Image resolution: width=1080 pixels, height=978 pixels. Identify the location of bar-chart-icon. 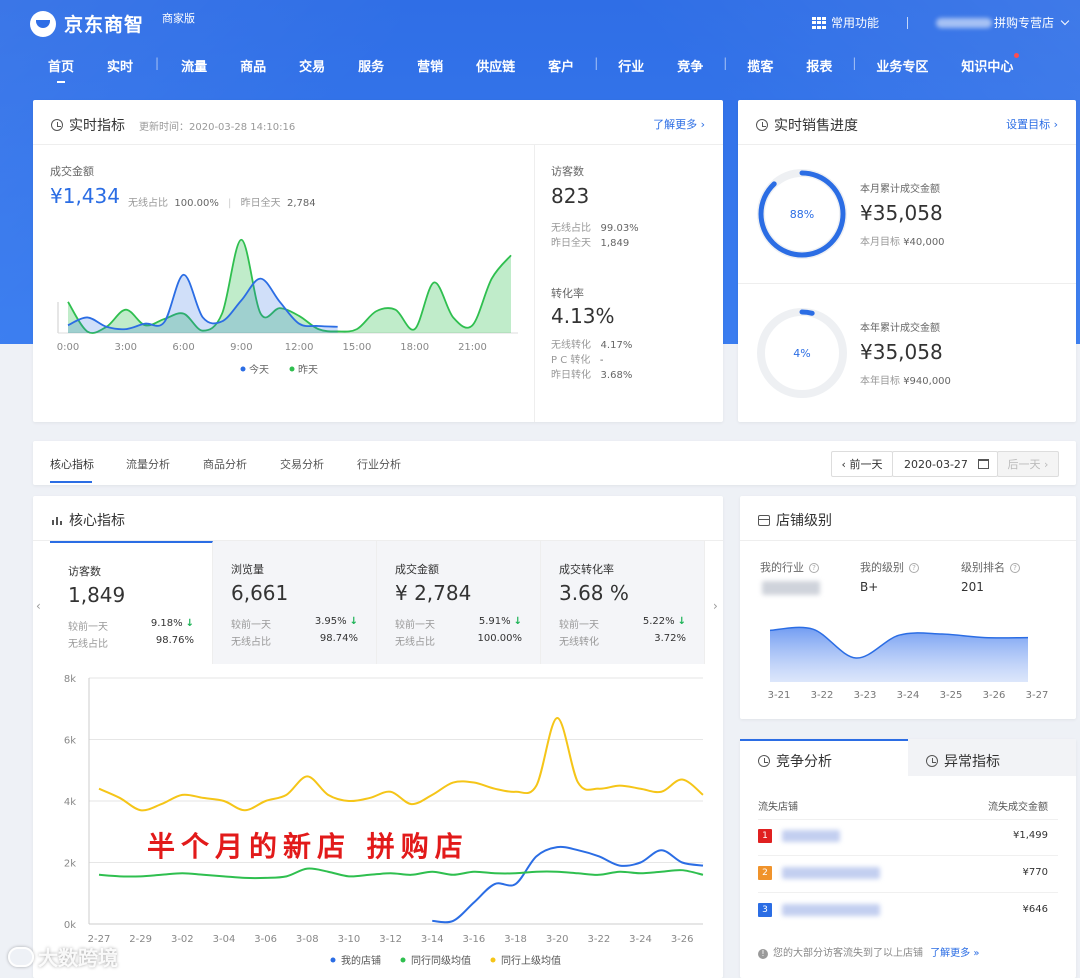
(57, 520).